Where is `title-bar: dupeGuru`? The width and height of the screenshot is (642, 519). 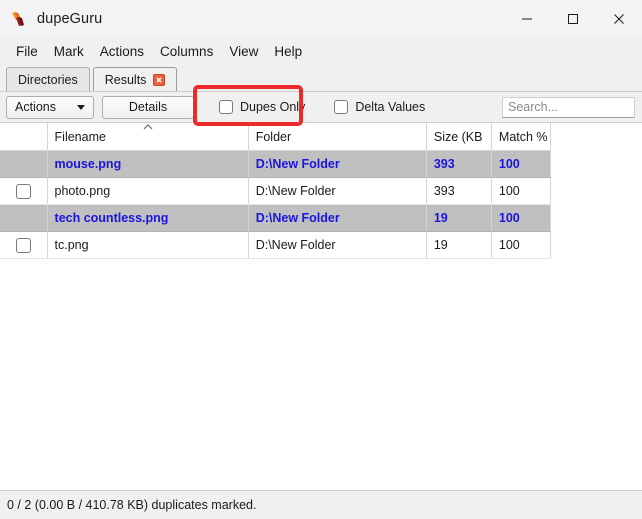 title-bar: dupeGuru is located at coordinates (321, 19).